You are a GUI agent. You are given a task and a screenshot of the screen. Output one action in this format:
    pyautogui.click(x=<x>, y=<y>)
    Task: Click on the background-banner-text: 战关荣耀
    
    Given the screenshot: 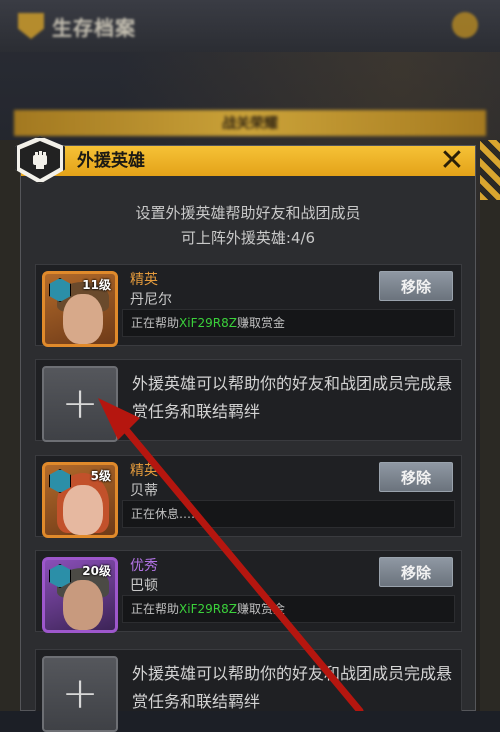 What is the action you would take?
    pyautogui.click(x=250, y=124)
    